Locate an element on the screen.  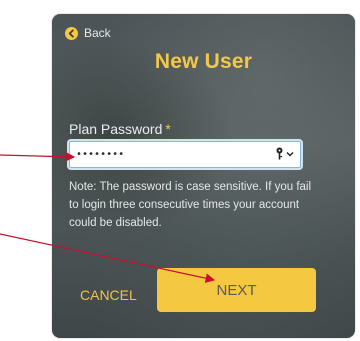
password-field is located at coordinates (185, 154).